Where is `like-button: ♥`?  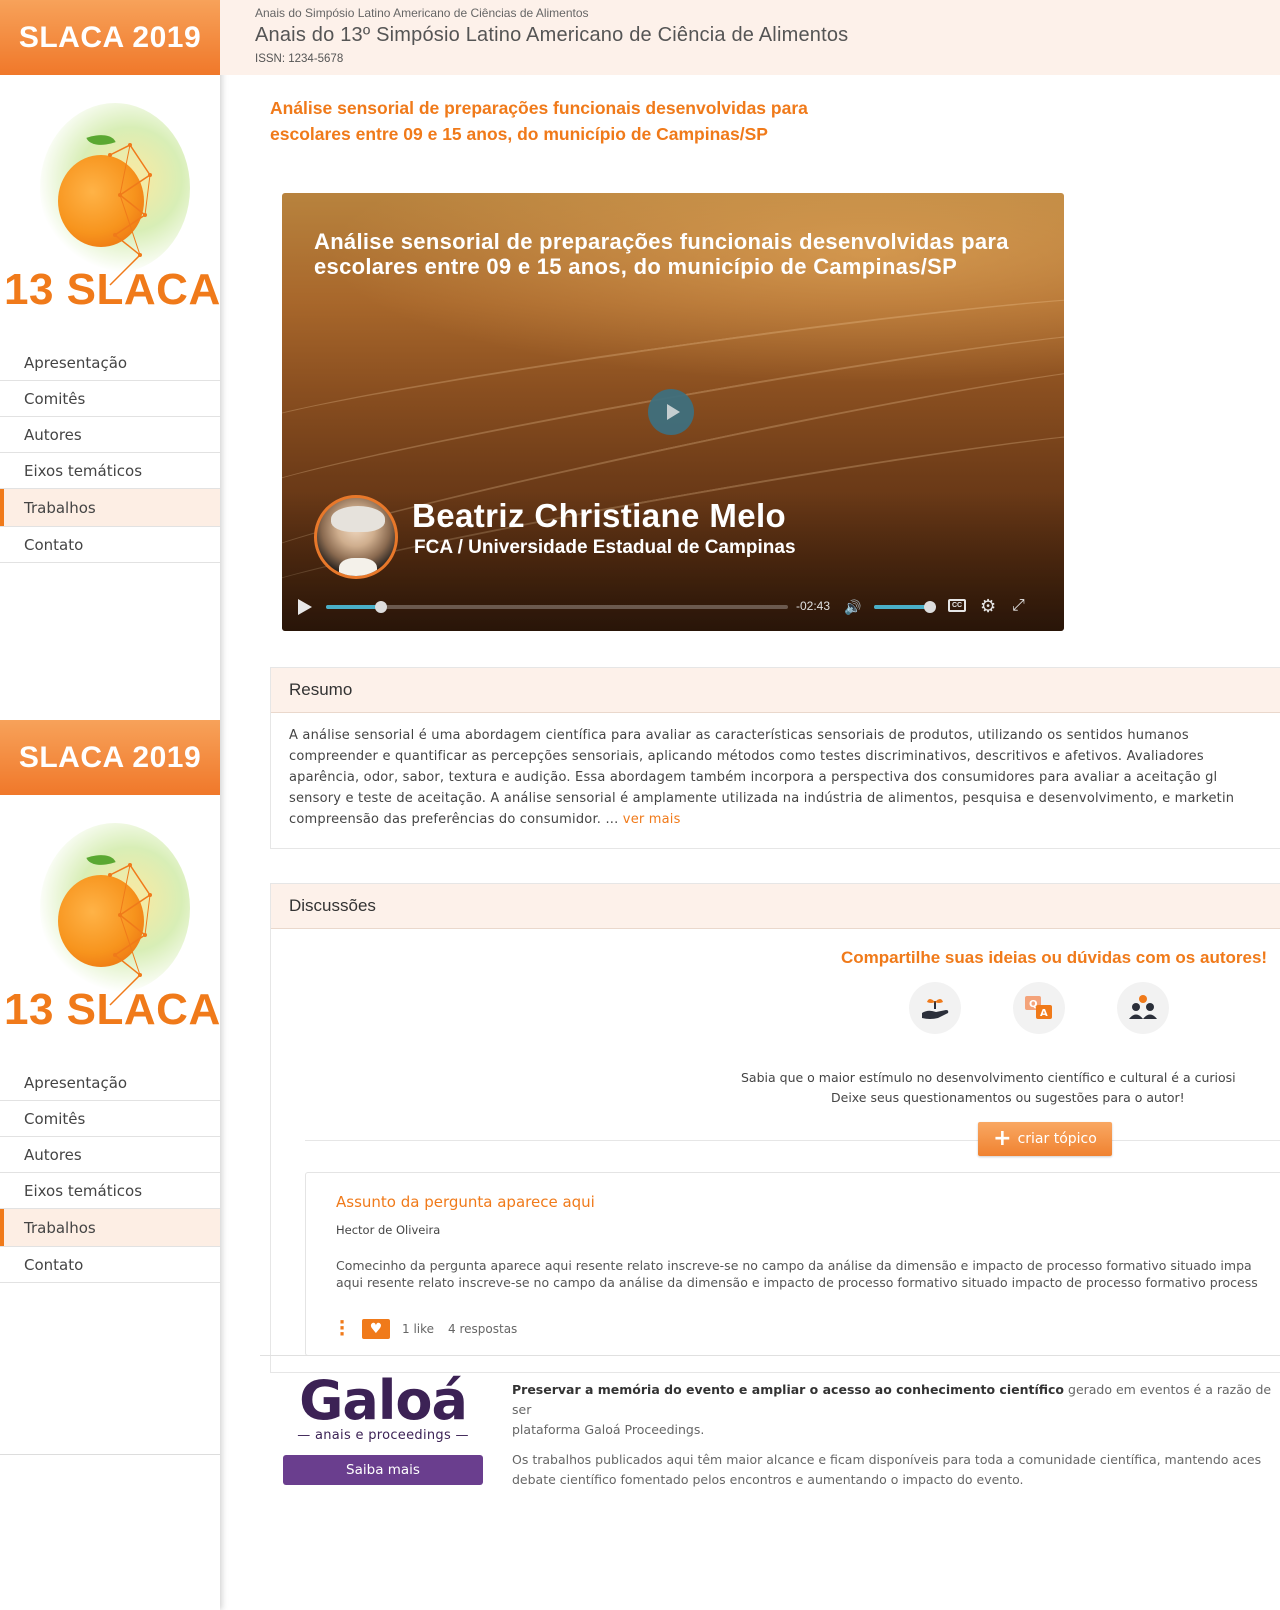 like-button: ♥ is located at coordinates (376, 1329).